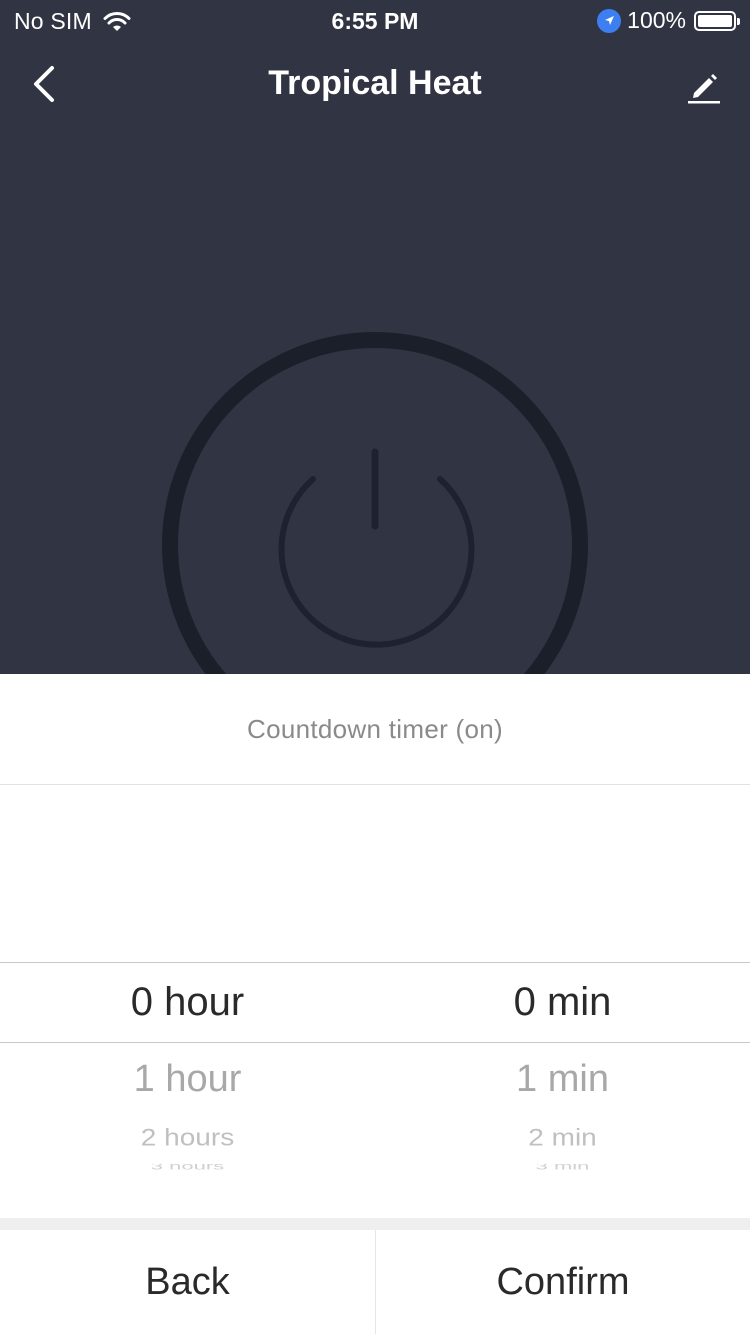 The height and width of the screenshot is (1334, 750). What do you see at coordinates (375, 1224) in the screenshot?
I see `separator-bar` at bounding box center [375, 1224].